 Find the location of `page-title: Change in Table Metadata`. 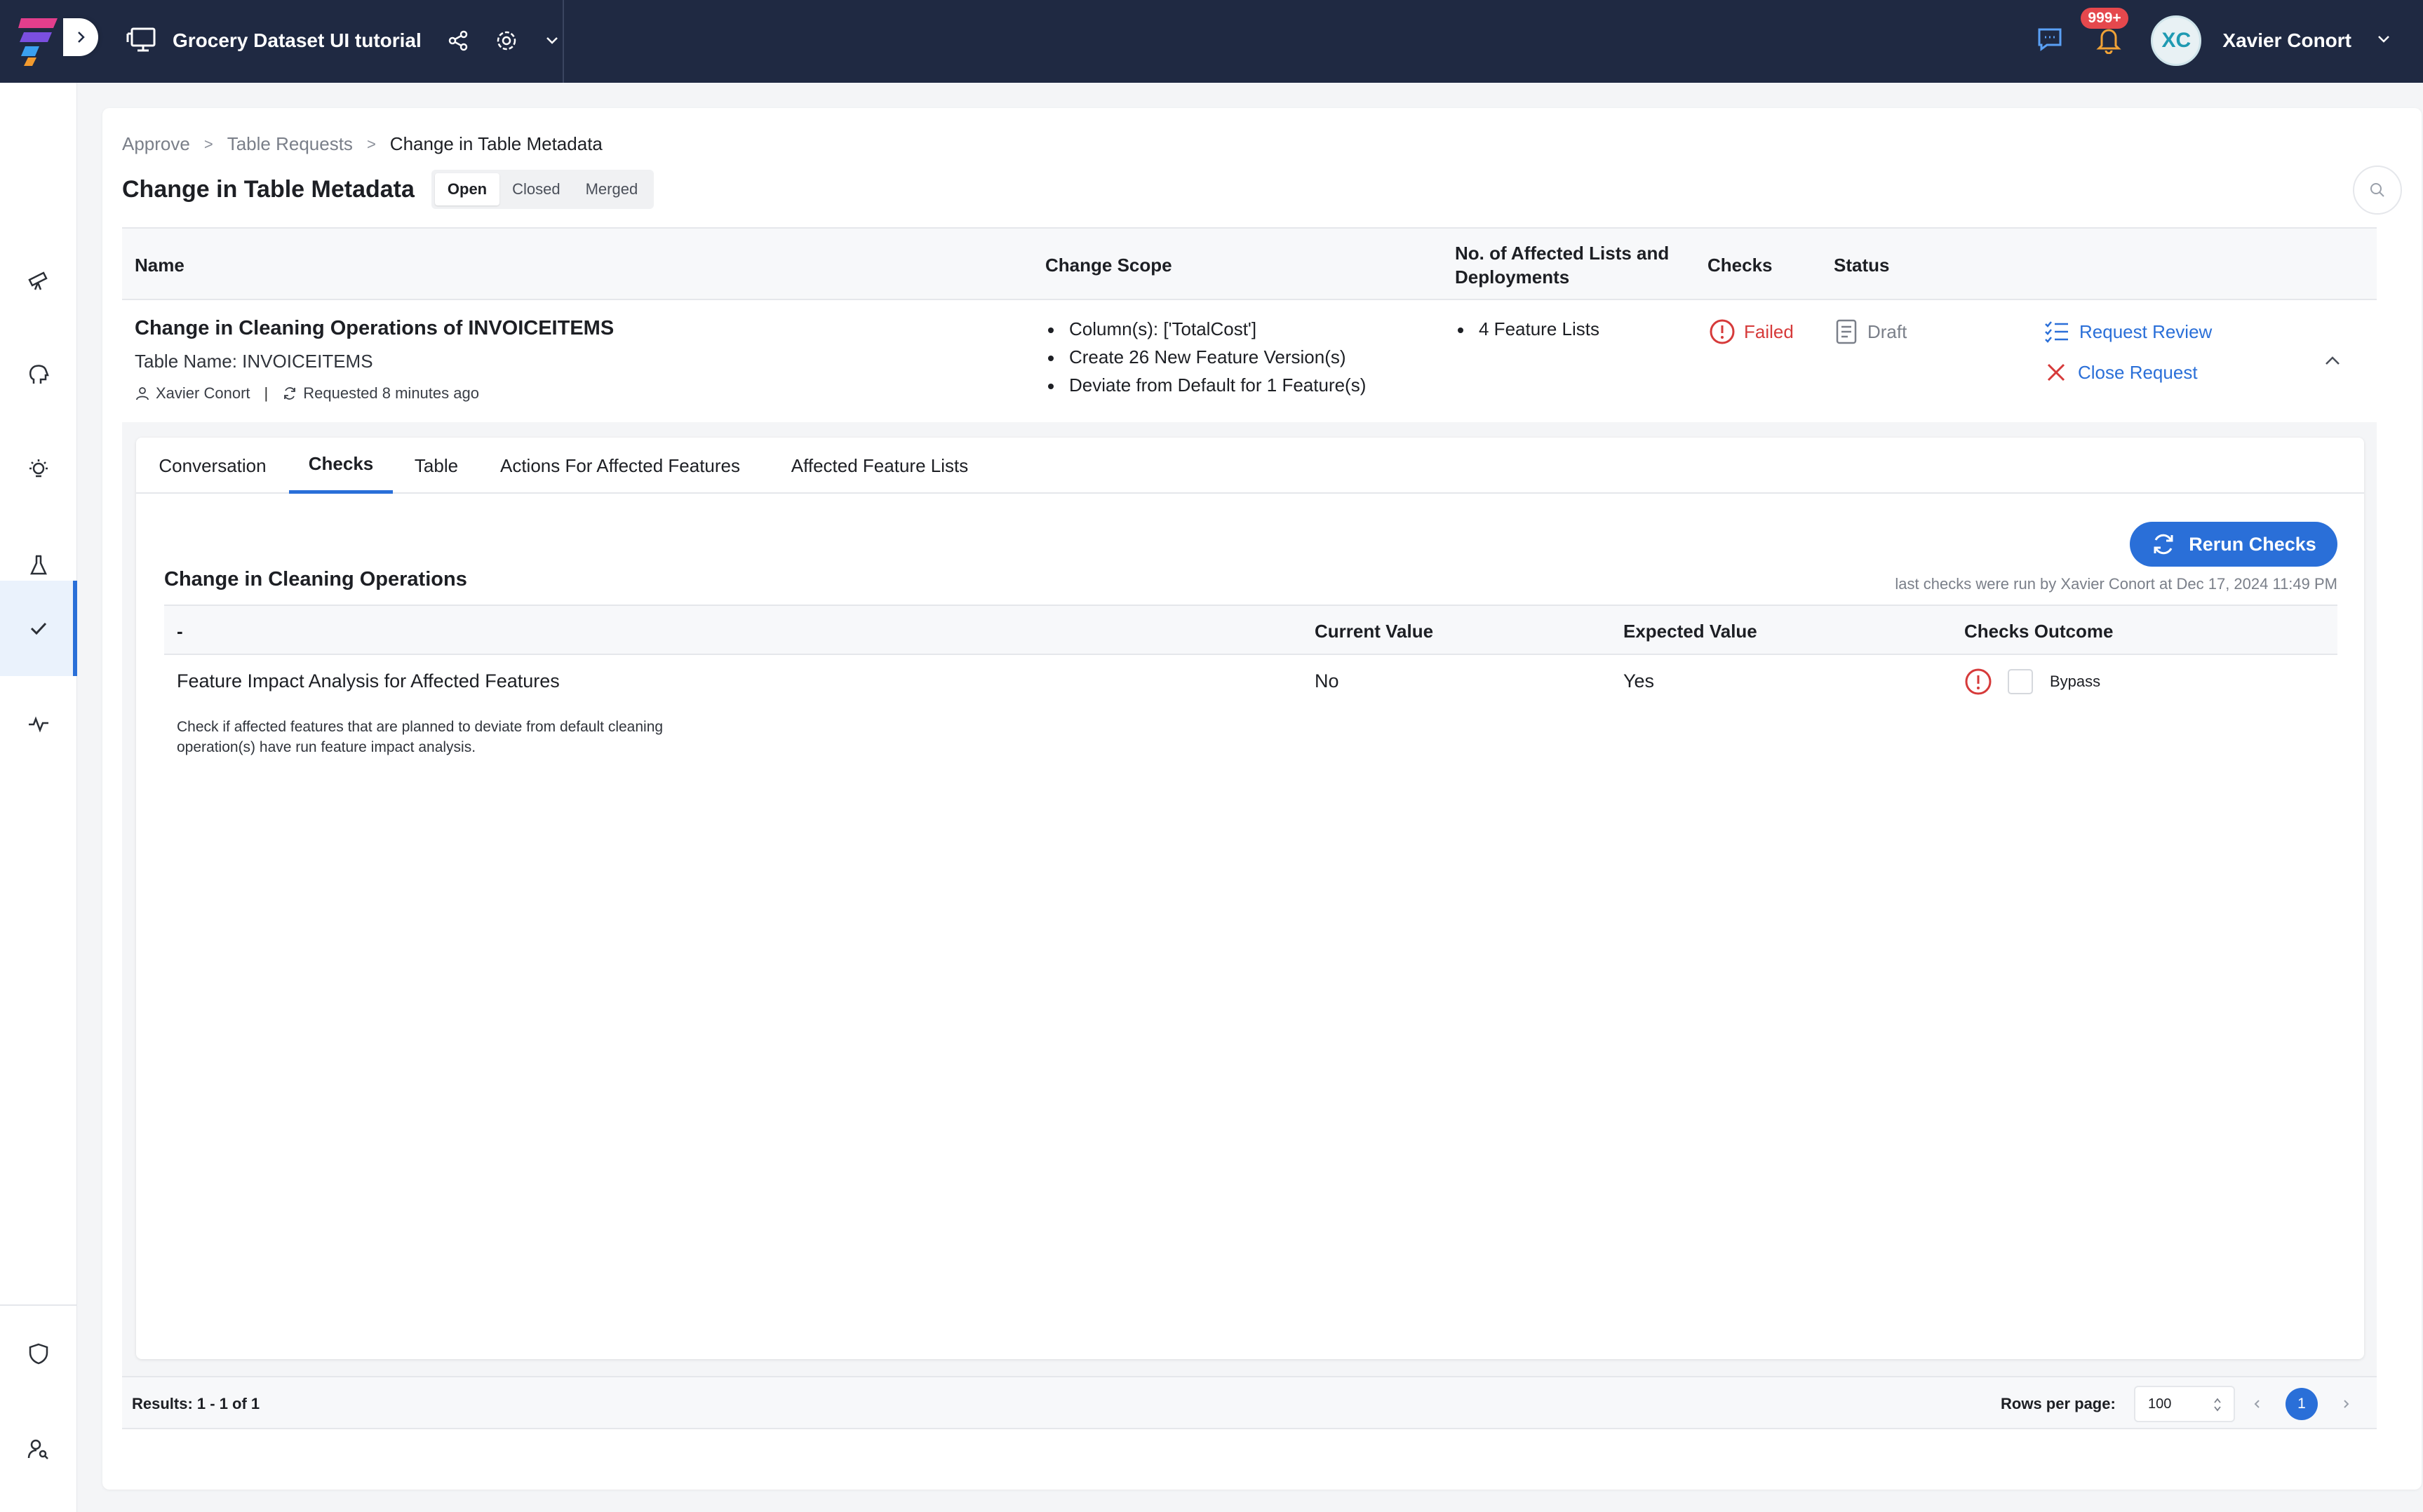

page-title: Change in Table Metadata is located at coordinates (269, 189).